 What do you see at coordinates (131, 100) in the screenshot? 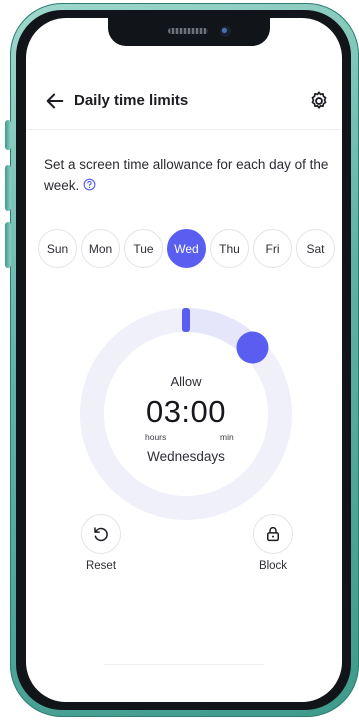
I see `page-title: Daily time limits` at bounding box center [131, 100].